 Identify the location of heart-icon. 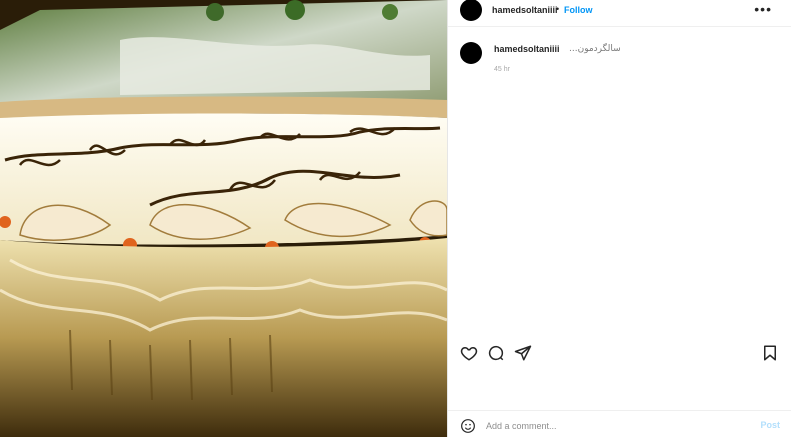
(469, 353).